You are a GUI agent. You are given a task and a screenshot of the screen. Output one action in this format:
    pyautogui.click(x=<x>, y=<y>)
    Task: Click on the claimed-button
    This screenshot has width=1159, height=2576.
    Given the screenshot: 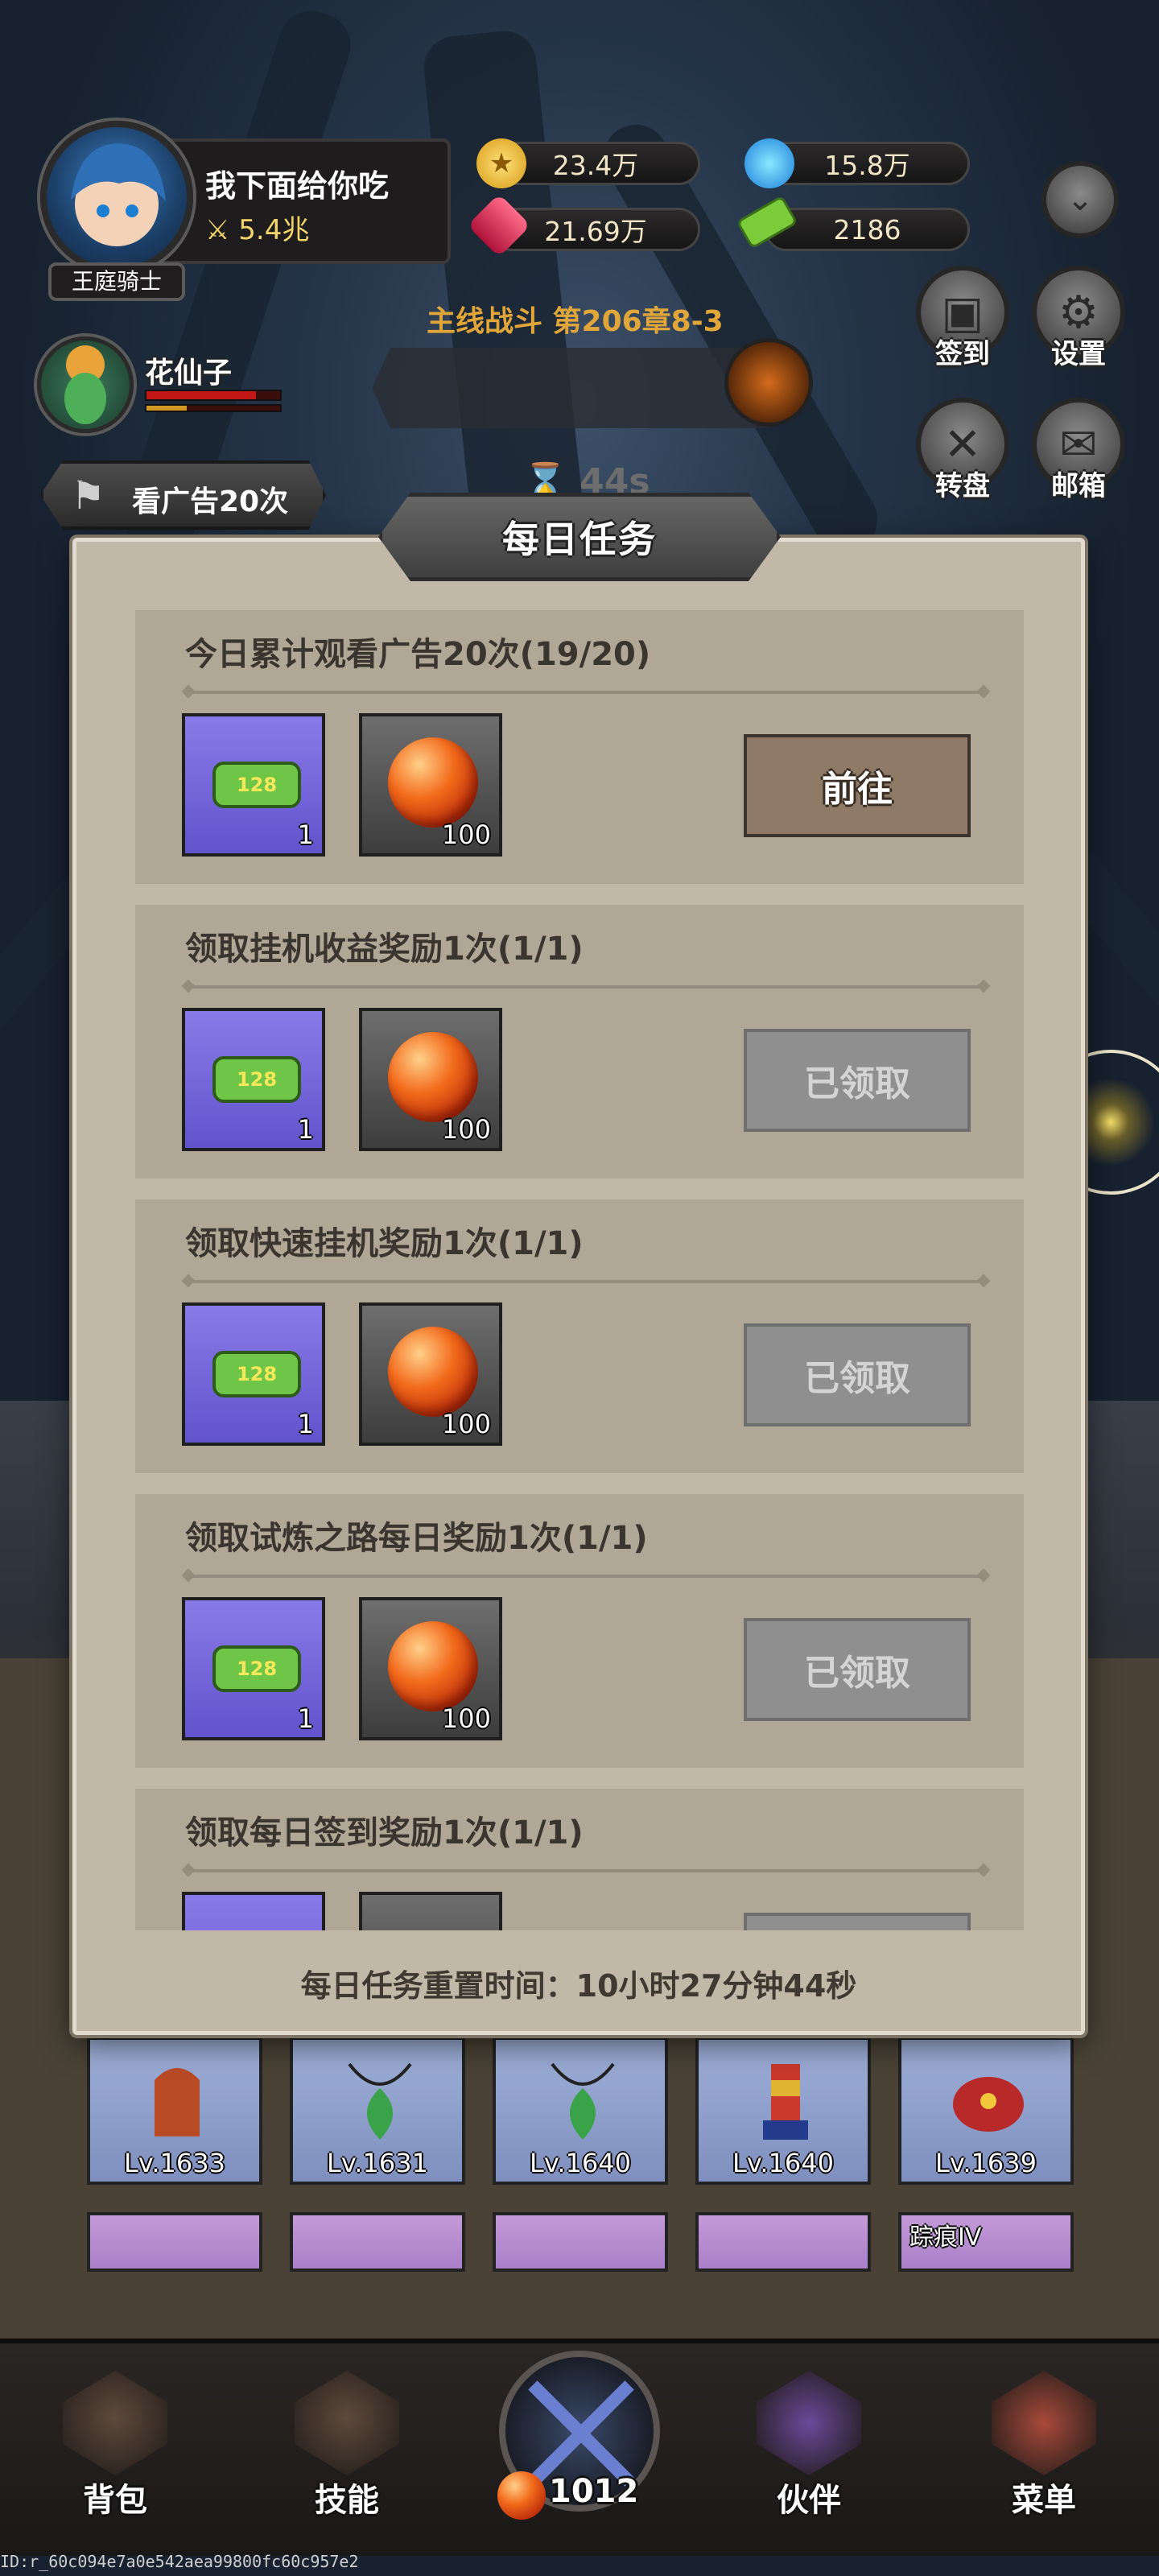 What is the action you would take?
    pyautogui.click(x=857, y=1921)
    